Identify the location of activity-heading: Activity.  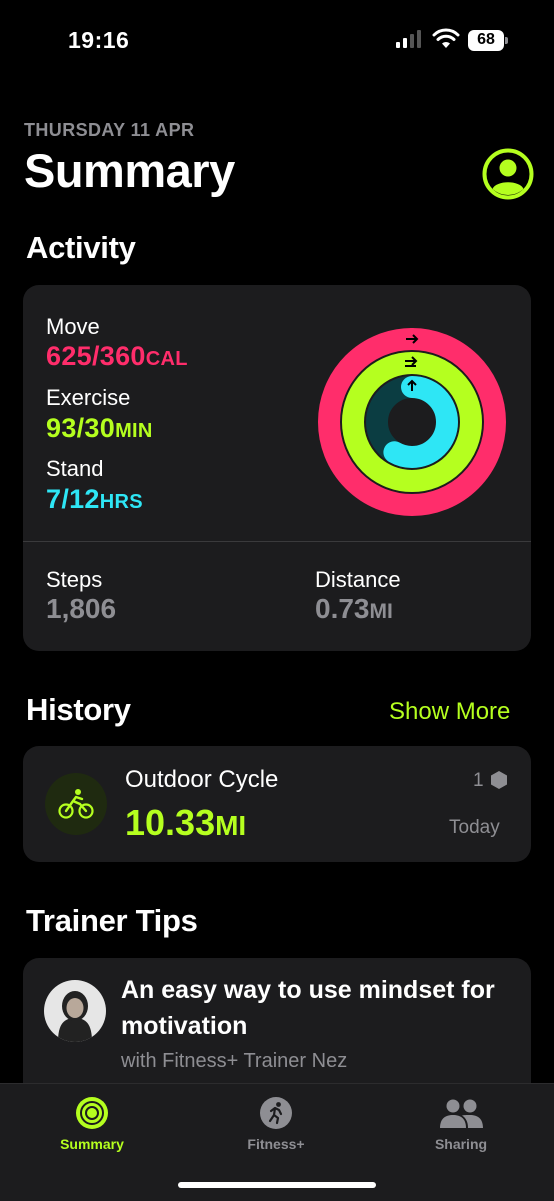
(81, 247).